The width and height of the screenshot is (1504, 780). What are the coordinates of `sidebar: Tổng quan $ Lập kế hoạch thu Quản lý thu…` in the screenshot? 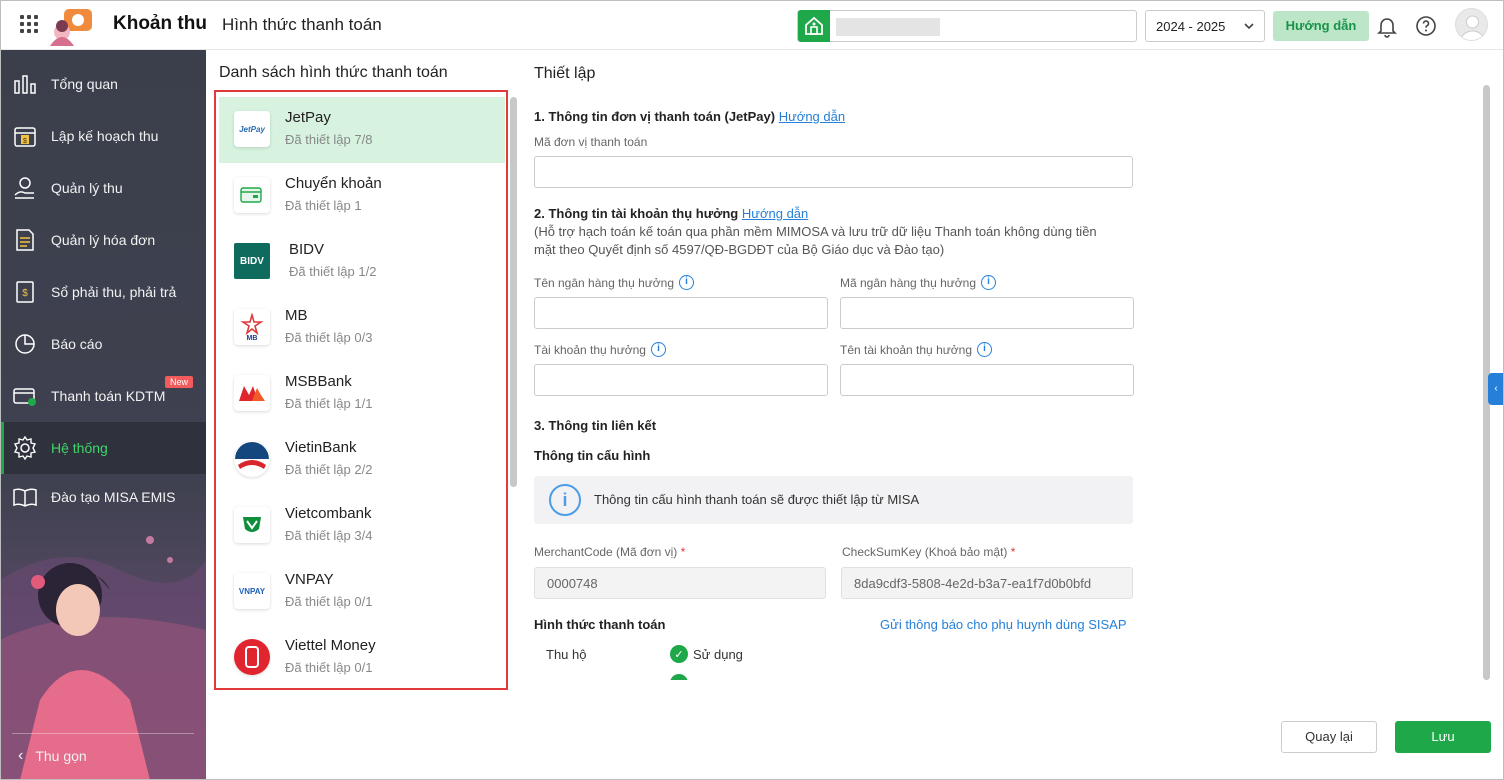 It's located at (103, 415).